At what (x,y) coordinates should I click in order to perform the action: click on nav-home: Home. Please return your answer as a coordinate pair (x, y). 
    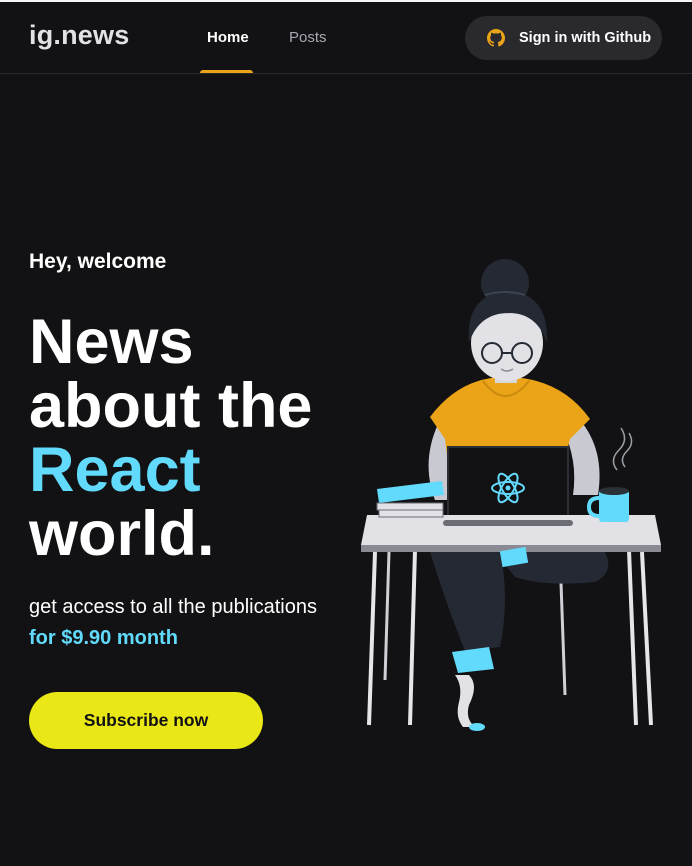
    Looking at the image, I should click on (228, 37).